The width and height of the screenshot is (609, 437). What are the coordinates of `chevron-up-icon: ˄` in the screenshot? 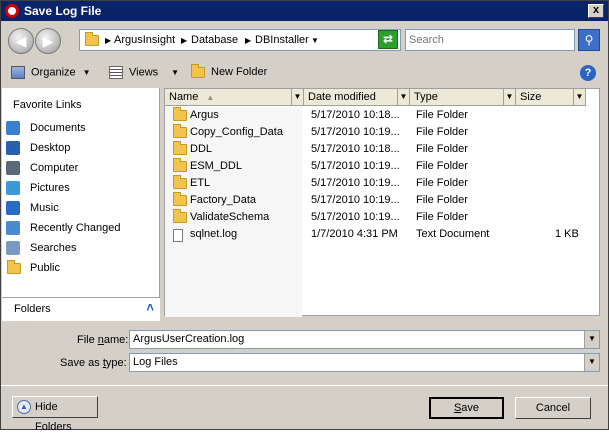 It's located at (150, 307).